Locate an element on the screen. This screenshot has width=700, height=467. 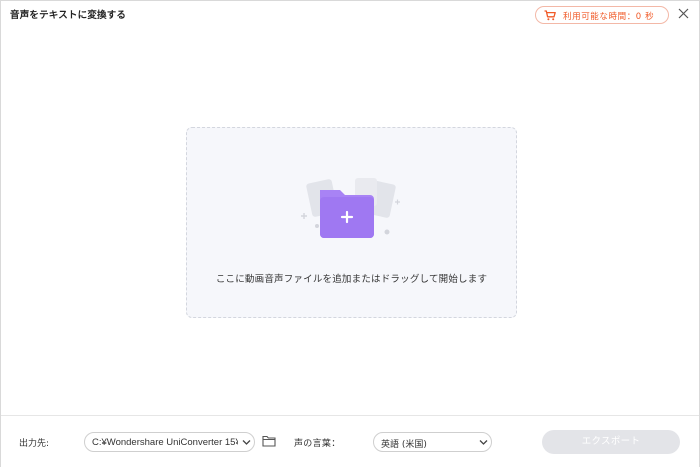
output-label: 出力先: is located at coordinates (34, 444).